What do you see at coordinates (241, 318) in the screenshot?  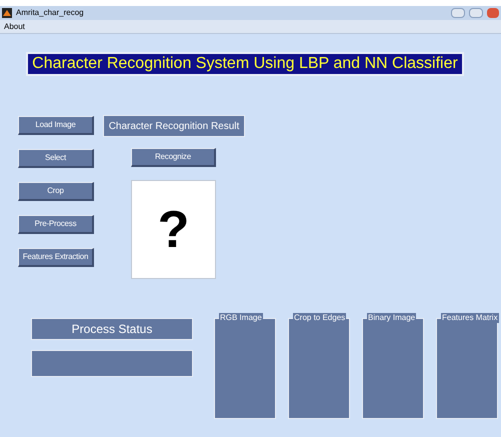 I see `panel-title: RGB Image` at bounding box center [241, 318].